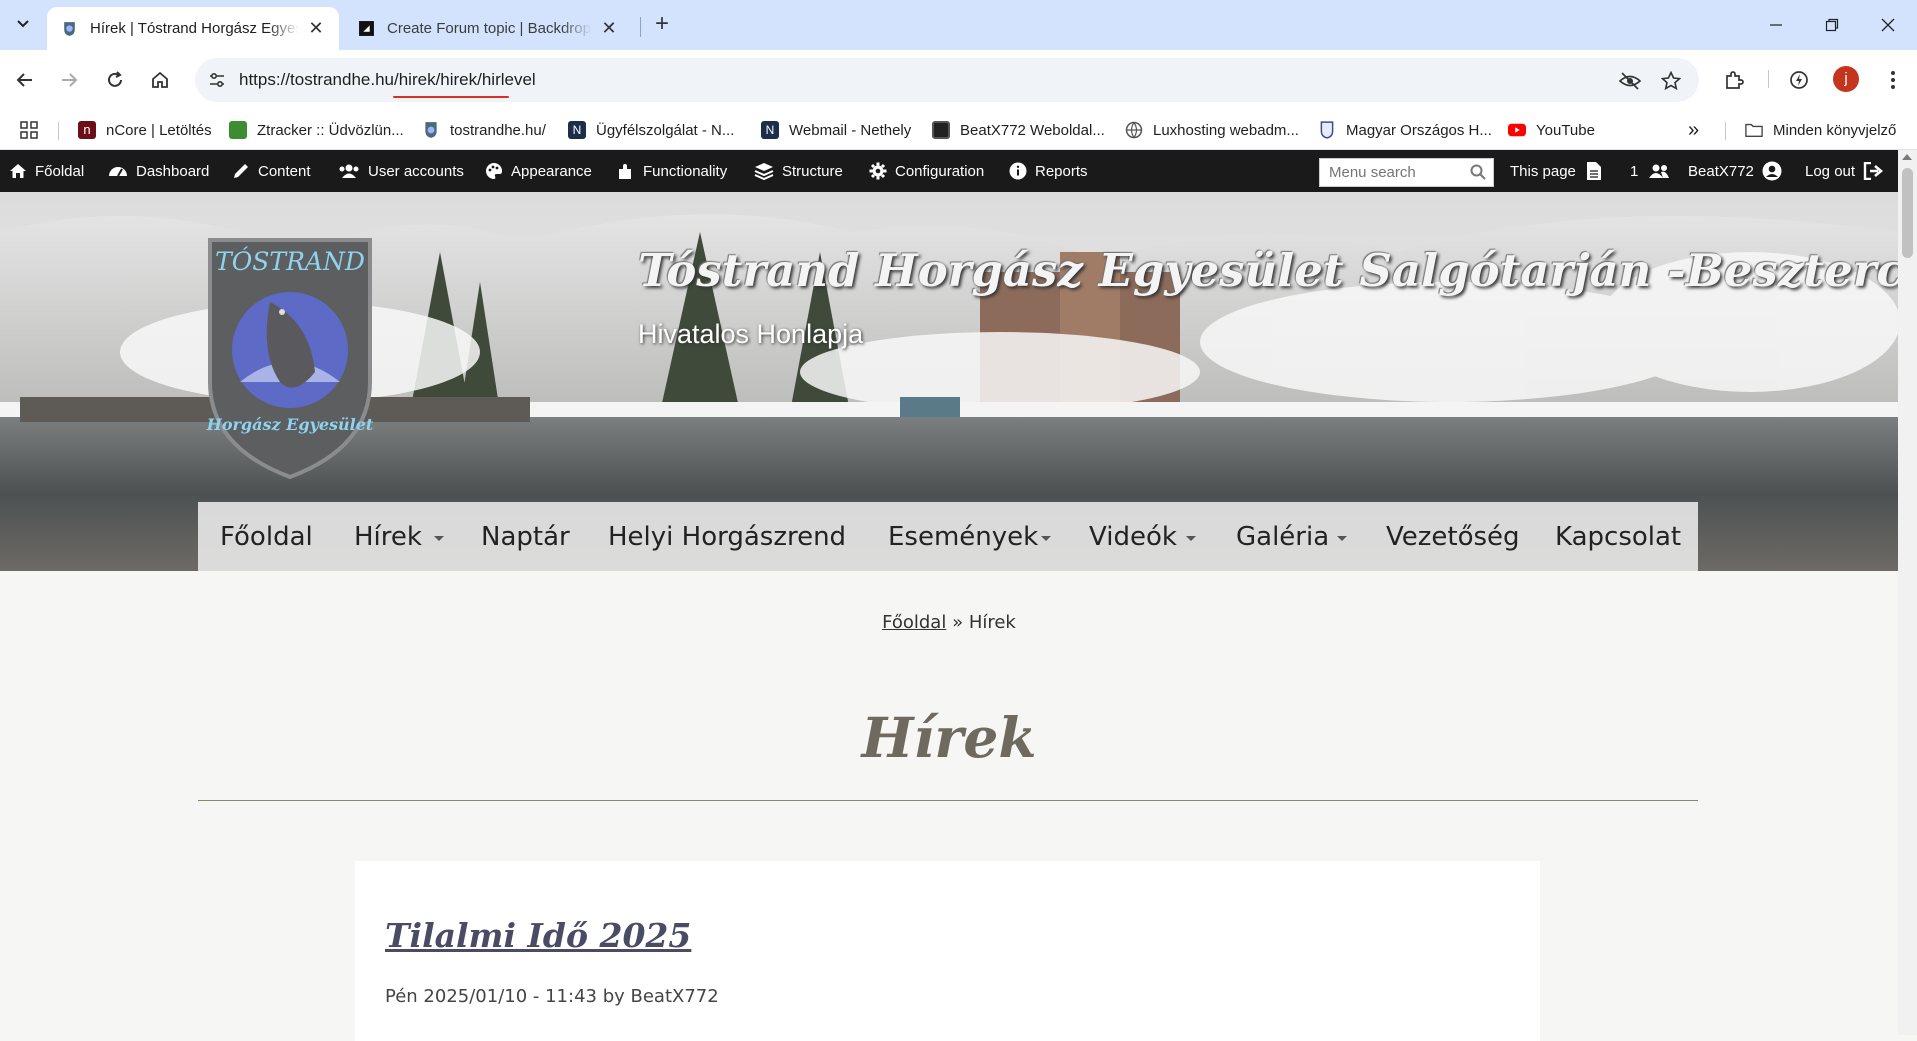  I want to click on breadcrumb-home-link: Főoldal, so click(914, 622).